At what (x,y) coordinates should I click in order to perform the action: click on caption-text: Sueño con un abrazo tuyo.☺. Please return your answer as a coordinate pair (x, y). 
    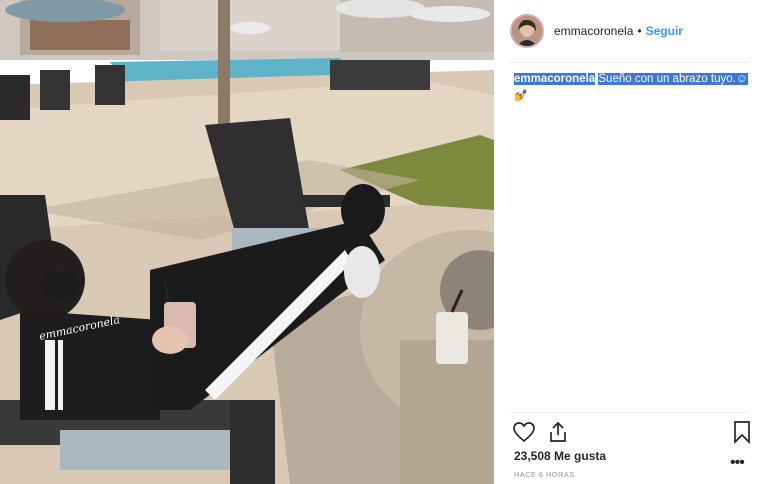
    Looking at the image, I should click on (673, 79).